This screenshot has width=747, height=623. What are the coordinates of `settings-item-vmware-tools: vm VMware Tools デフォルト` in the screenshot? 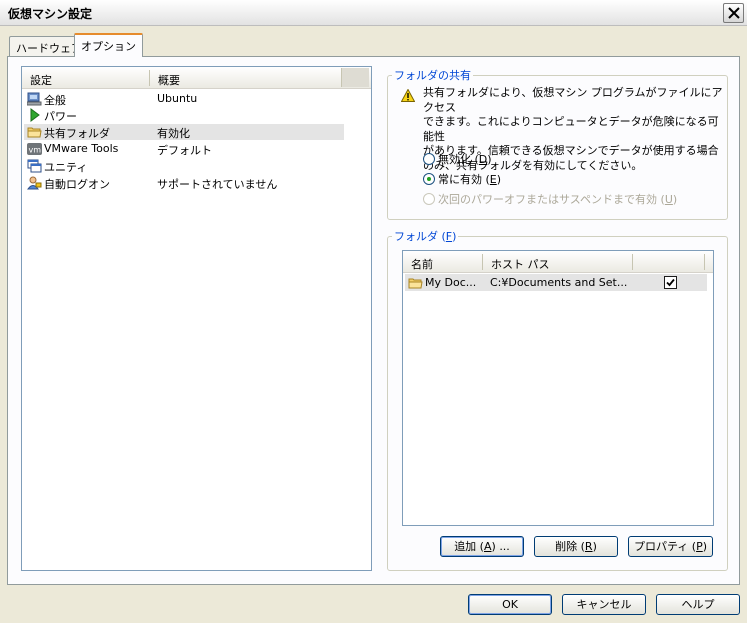 It's located at (184, 149).